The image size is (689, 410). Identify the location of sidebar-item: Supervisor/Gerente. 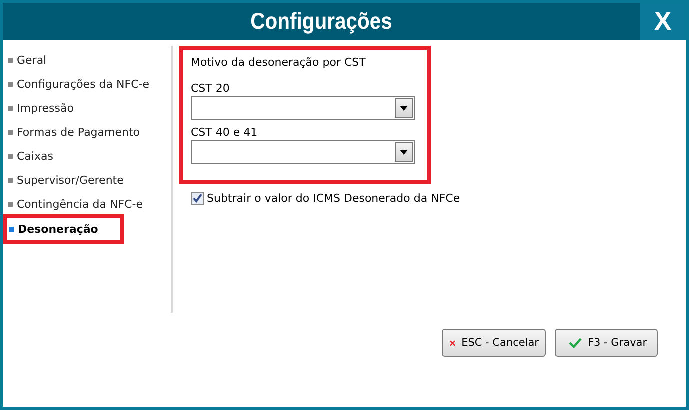
(70, 180).